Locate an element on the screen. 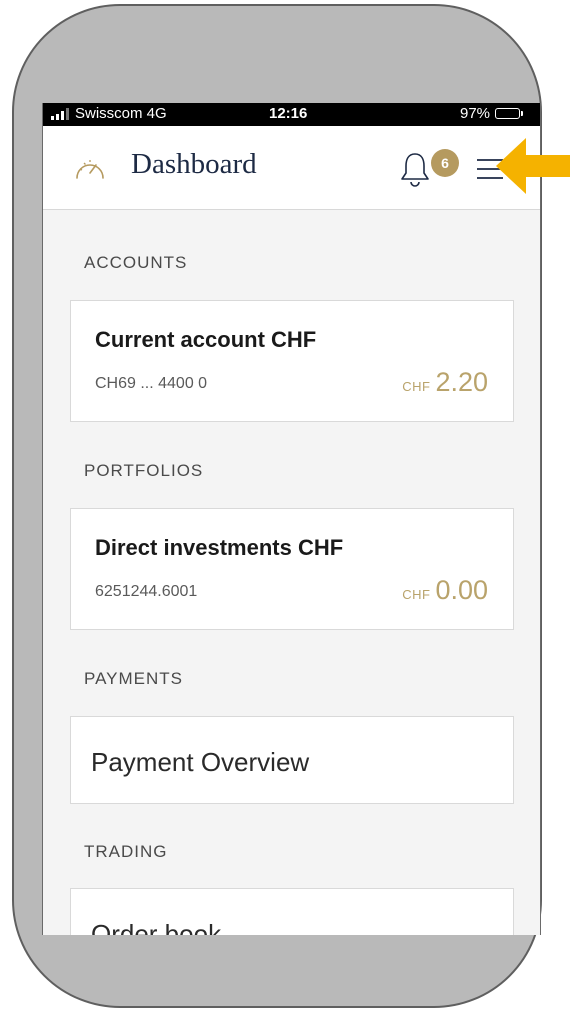 This screenshot has height=1013, width=570. portfolio-name: Direct investments CHF is located at coordinates (219, 547).